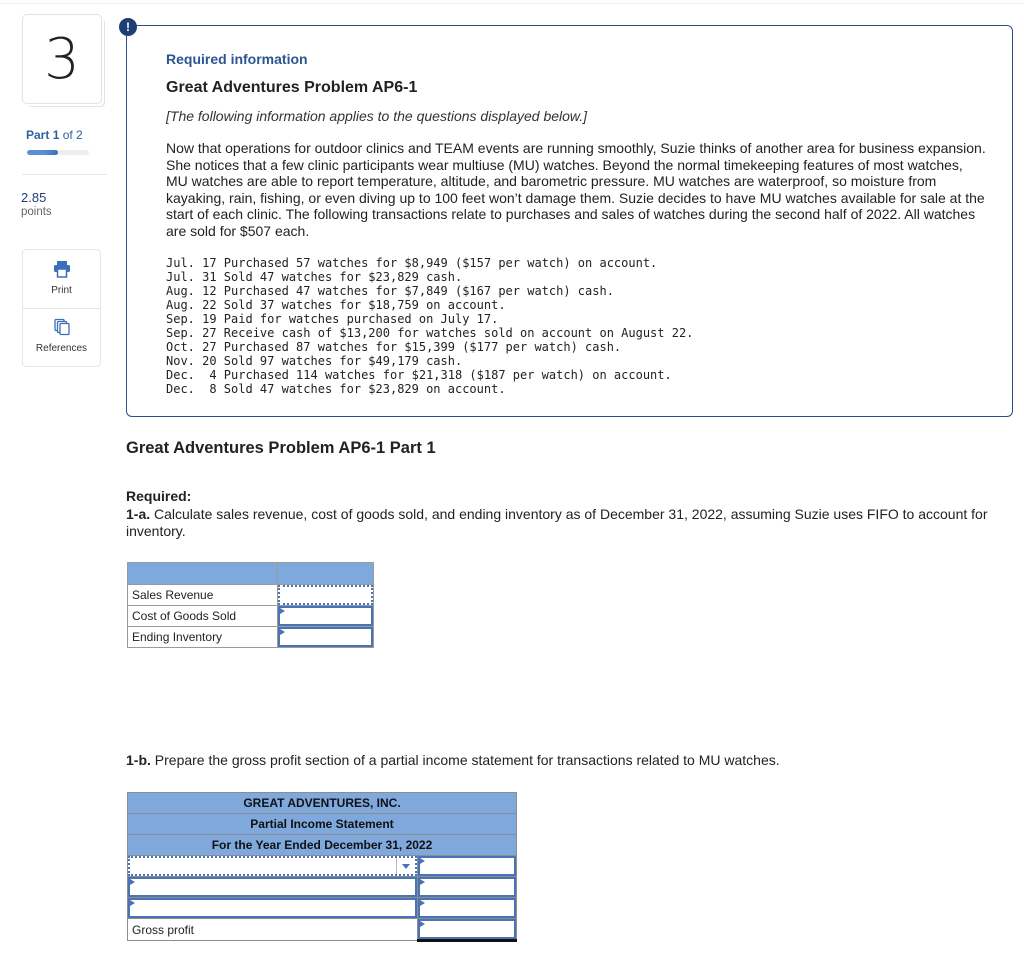 Image resolution: width=1024 pixels, height=955 pixels. What do you see at coordinates (281, 448) in the screenshot?
I see `part-title: Great Adventures Problem AP6-1 Part 1` at bounding box center [281, 448].